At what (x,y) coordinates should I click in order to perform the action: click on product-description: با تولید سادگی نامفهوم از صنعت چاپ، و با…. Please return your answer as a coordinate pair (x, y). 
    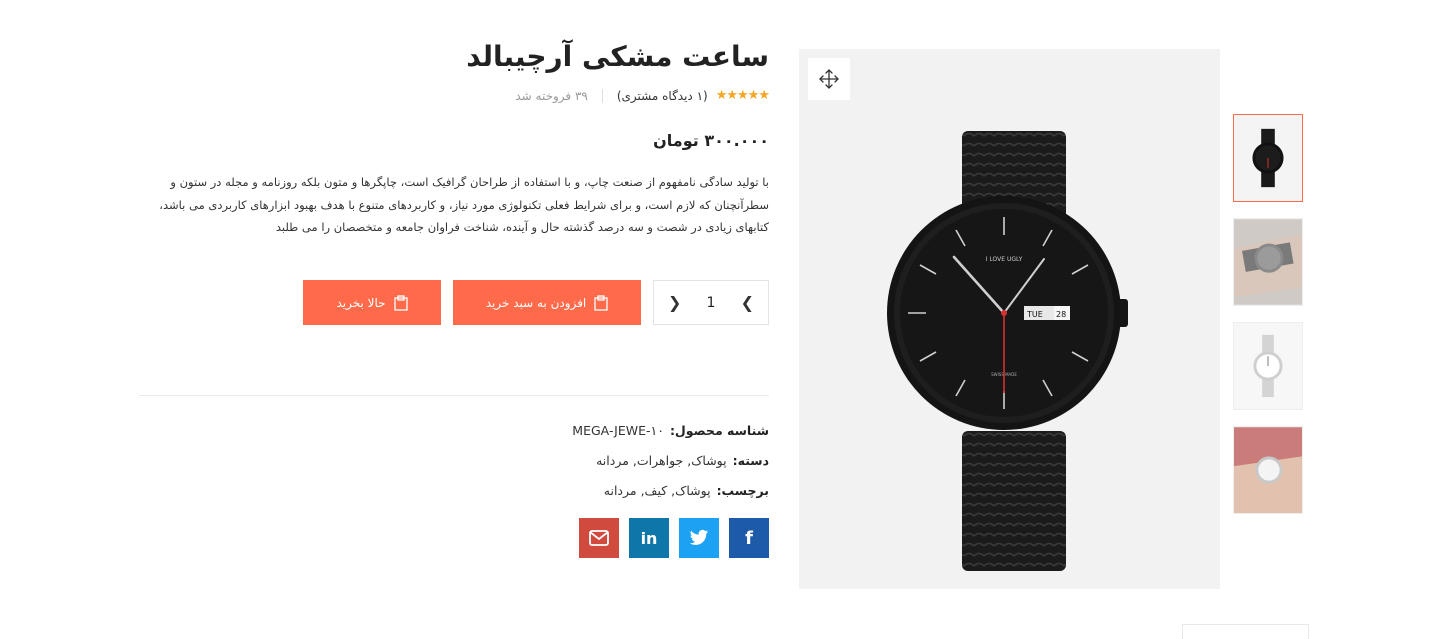
    Looking at the image, I should click on (464, 204).